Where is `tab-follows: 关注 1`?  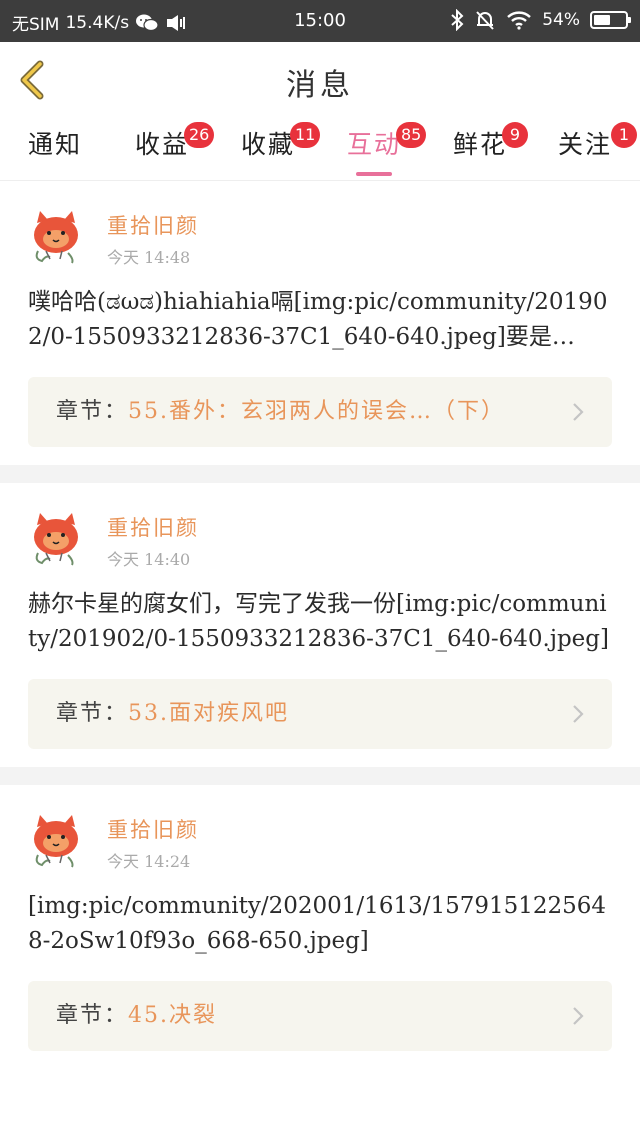
tab-follows: 关注 1 is located at coordinates (586, 147).